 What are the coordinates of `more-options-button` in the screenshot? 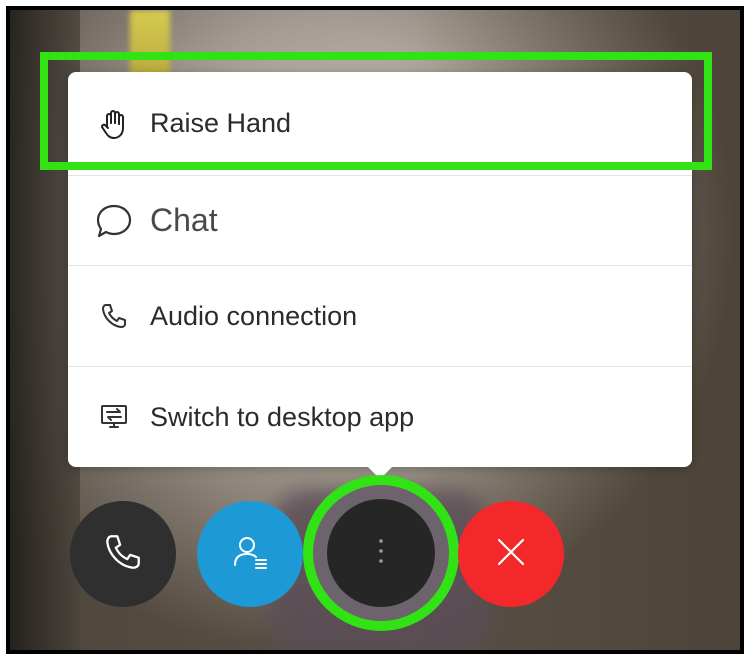 It's located at (381, 553).